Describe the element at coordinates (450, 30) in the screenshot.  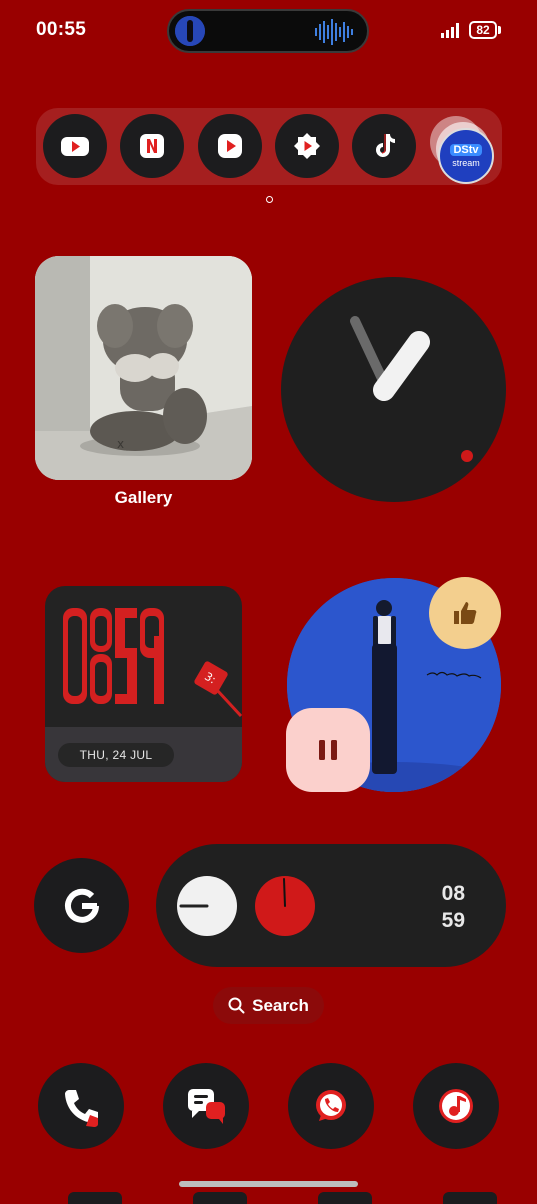
I see `signal-icon` at that location.